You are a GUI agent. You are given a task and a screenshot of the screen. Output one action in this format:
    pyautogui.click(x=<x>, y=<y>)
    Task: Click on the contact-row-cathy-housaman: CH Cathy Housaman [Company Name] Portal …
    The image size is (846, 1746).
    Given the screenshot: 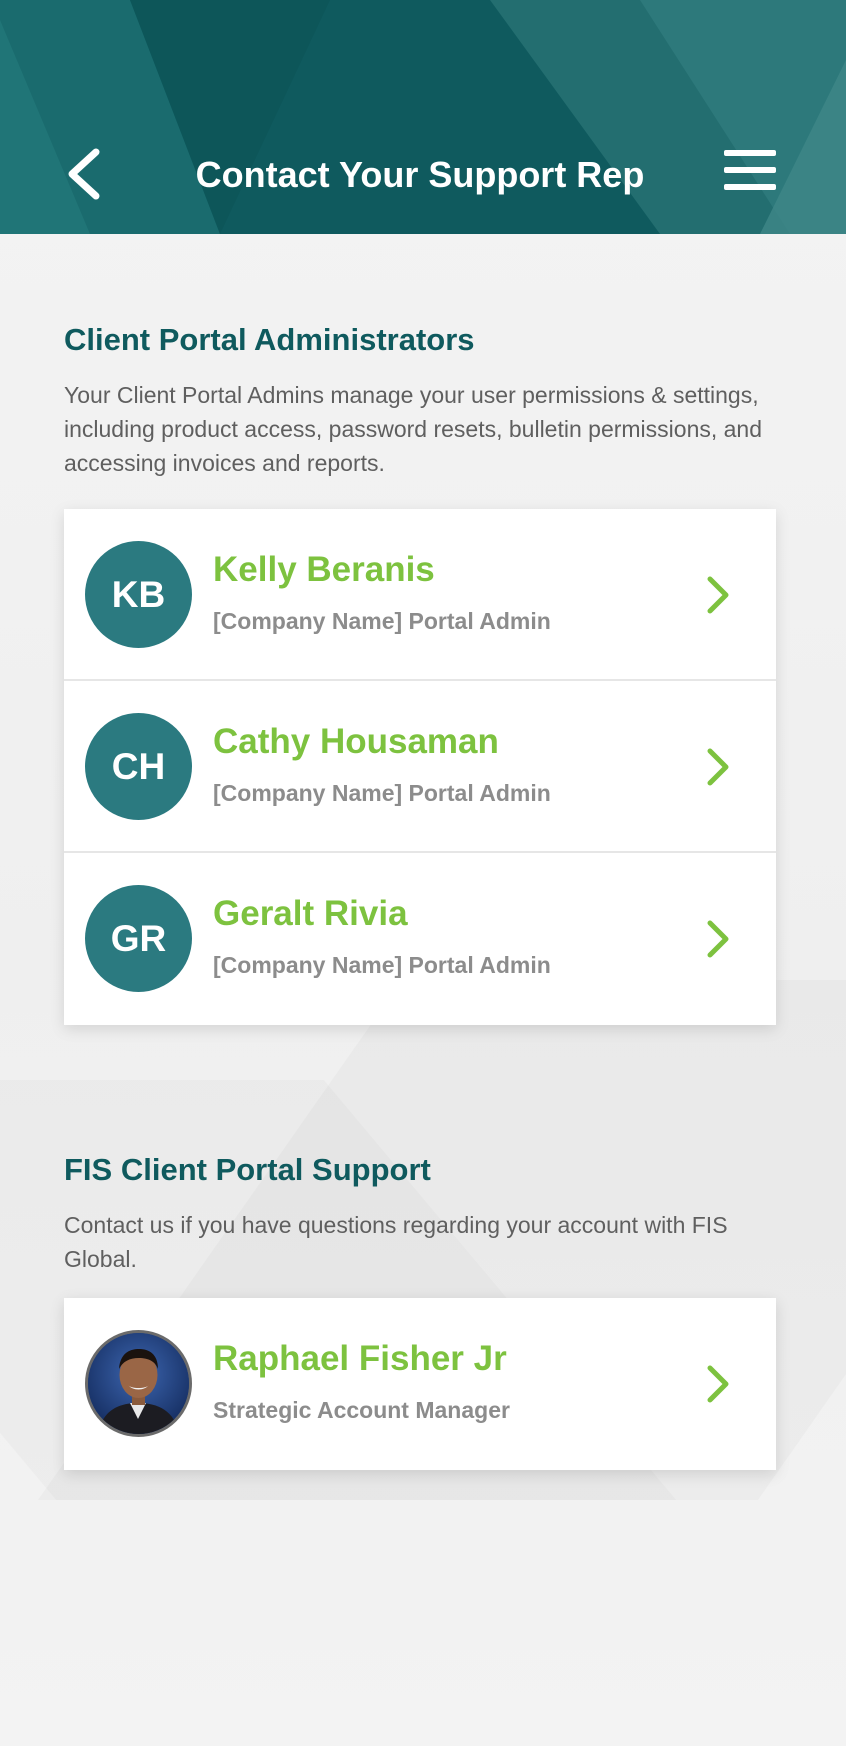 What is the action you would take?
    pyautogui.click(x=420, y=767)
    